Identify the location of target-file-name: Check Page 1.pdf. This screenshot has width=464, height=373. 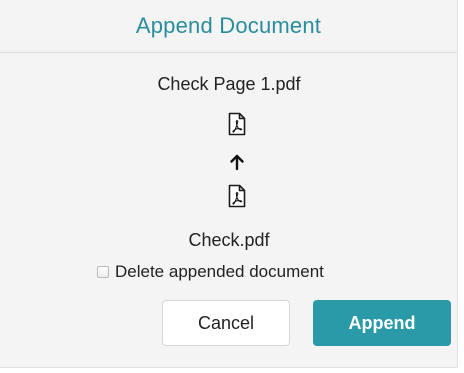
(229, 84).